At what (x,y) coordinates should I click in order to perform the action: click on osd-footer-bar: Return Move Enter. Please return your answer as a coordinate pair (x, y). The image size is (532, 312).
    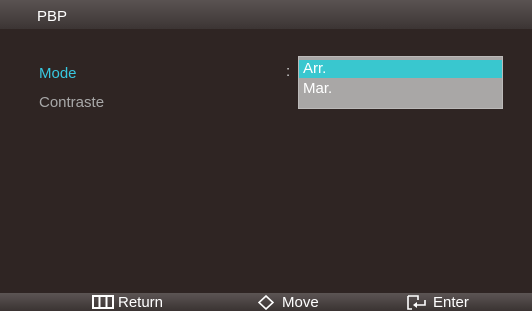
    Looking at the image, I should click on (266, 302).